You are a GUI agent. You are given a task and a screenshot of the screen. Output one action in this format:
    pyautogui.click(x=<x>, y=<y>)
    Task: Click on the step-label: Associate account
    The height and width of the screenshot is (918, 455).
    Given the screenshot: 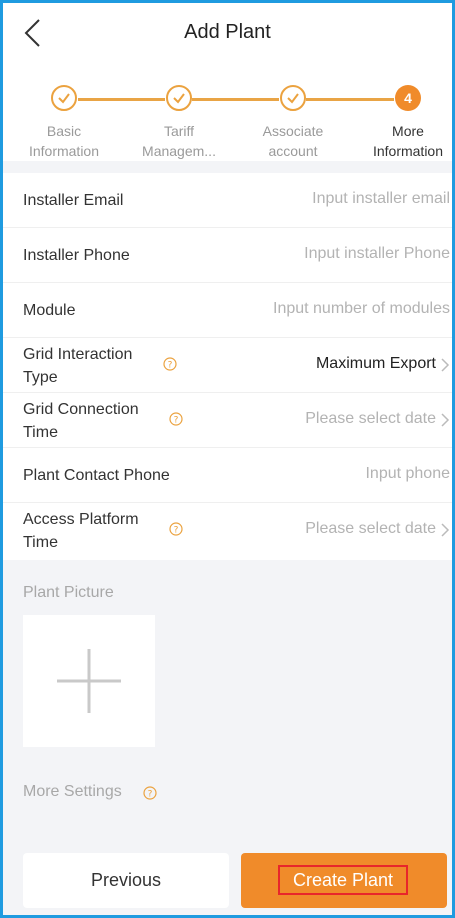 What is the action you would take?
    pyautogui.click(x=293, y=141)
    